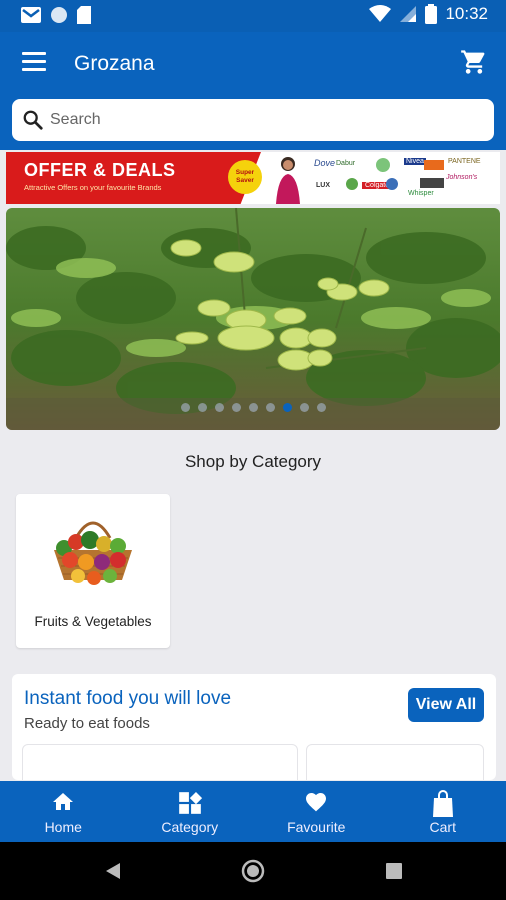 The image size is (506, 900). Describe the element at coordinates (288, 180) in the screenshot. I see `model-image` at that location.